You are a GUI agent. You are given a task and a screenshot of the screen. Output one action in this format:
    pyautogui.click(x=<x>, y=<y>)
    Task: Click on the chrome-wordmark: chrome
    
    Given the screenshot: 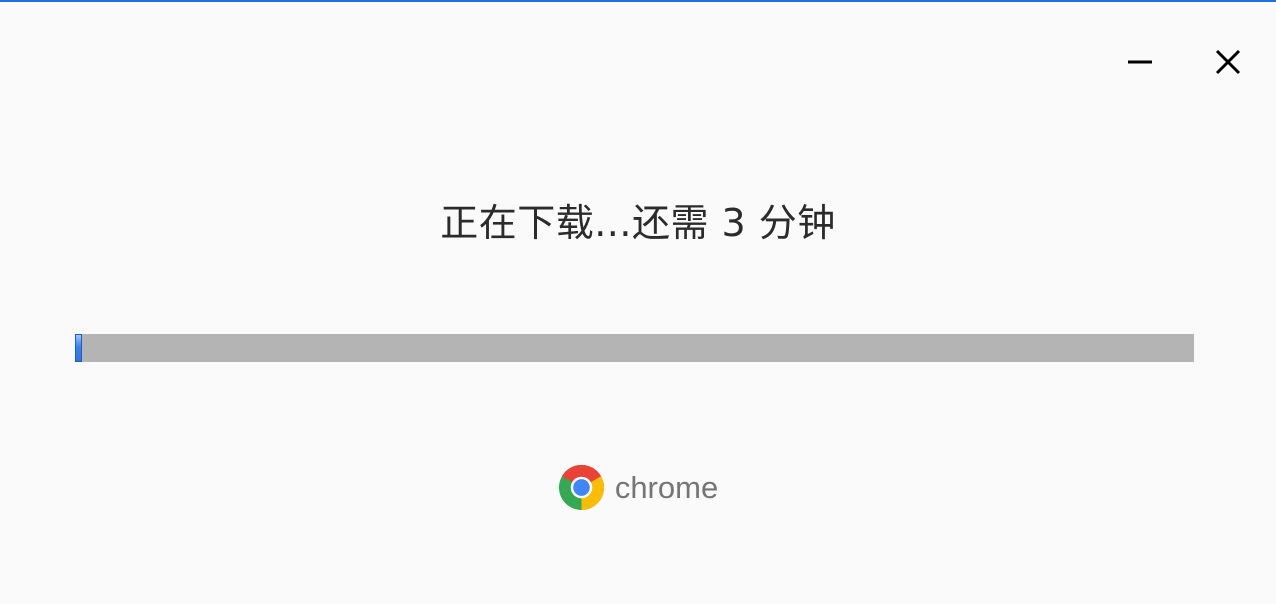 What is the action you would take?
    pyautogui.click(x=666, y=487)
    